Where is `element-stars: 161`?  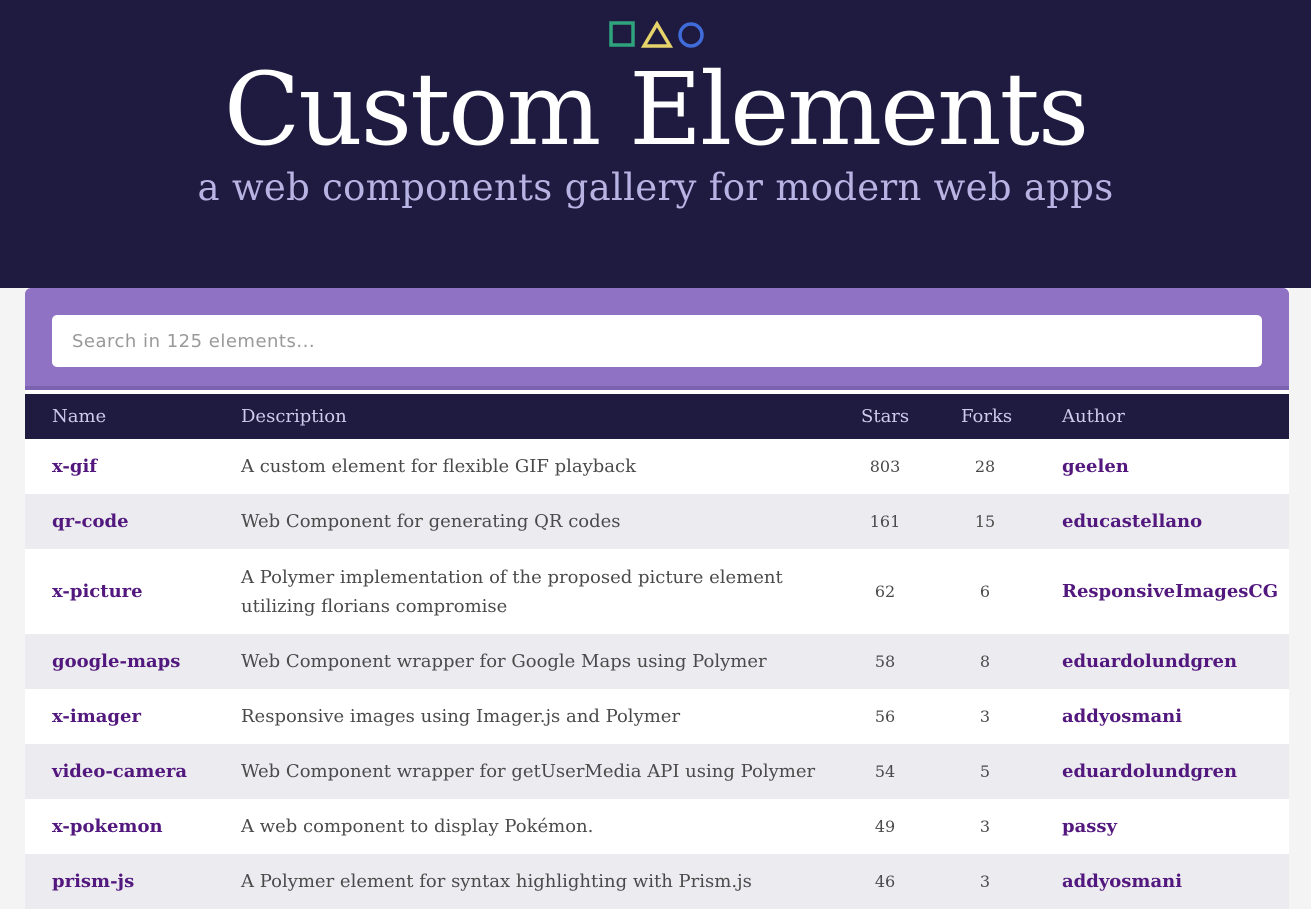
element-stars: 161 is located at coordinates (885, 521).